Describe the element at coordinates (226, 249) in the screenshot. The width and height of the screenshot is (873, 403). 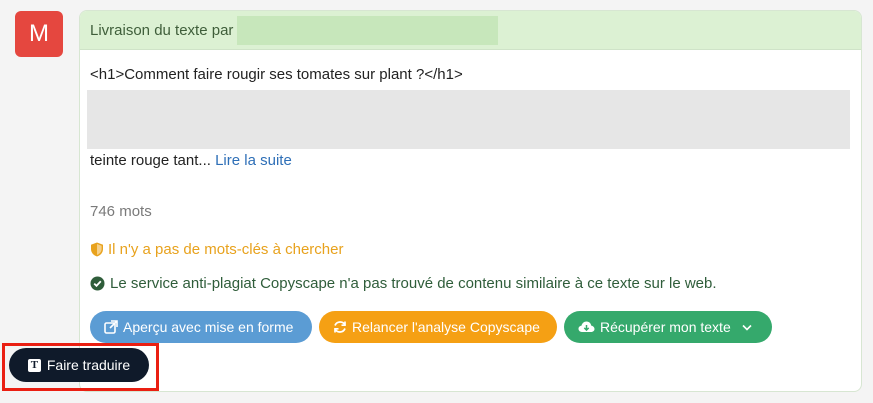
I see `warning-text: Il n'y a pas de mots-clés à chercher` at that location.